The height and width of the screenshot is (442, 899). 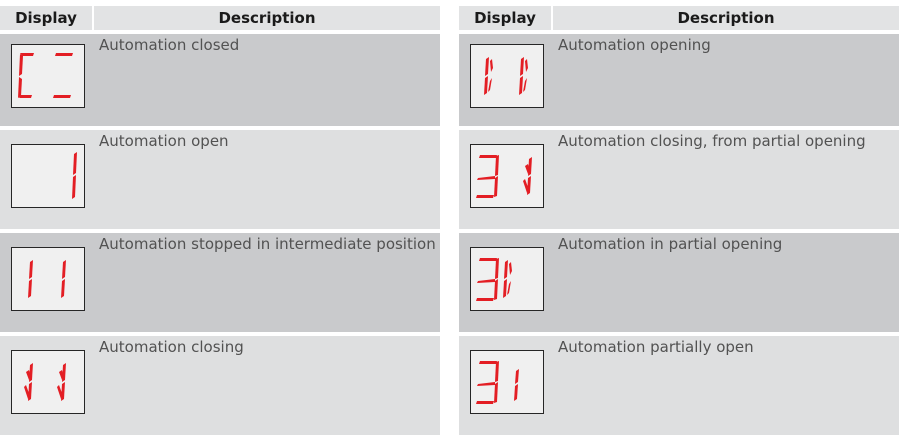 I want to click on table-row: Automation closing, from partial opening, so click(x=679, y=181).